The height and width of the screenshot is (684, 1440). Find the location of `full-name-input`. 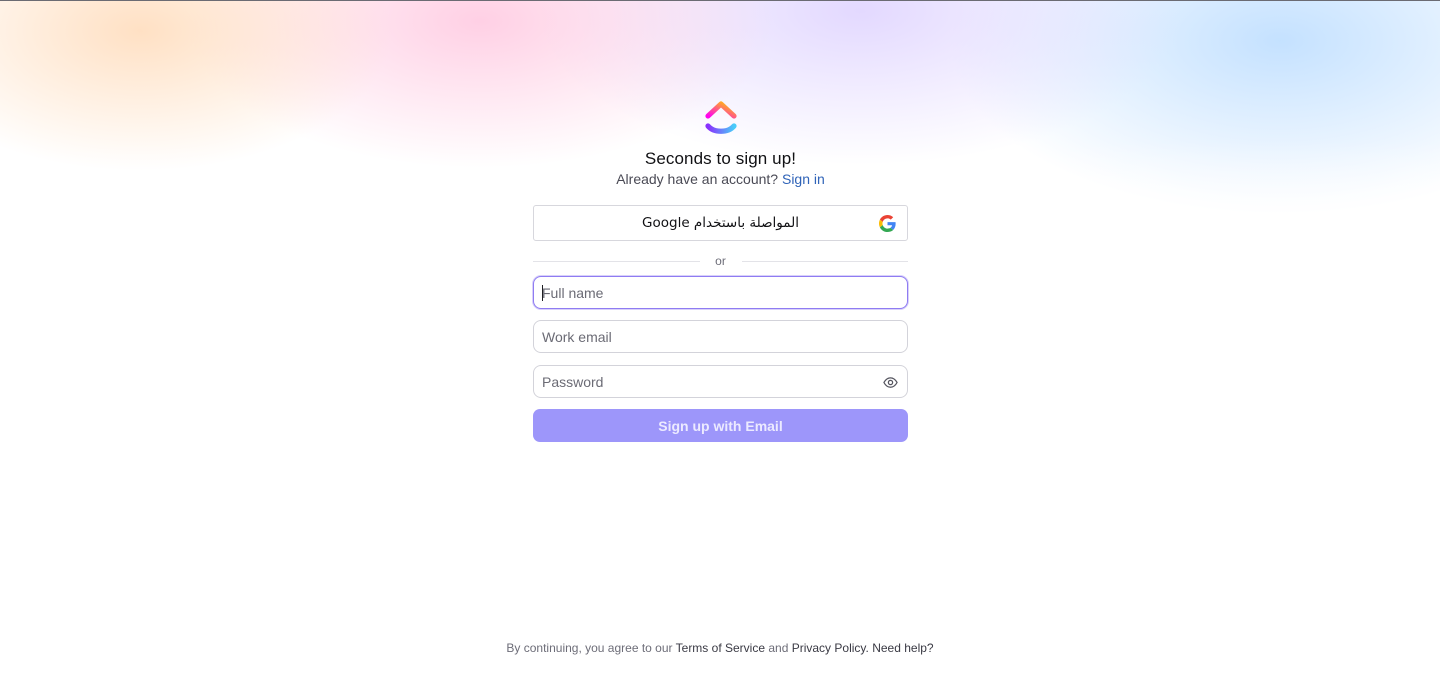

full-name-input is located at coordinates (720, 292).